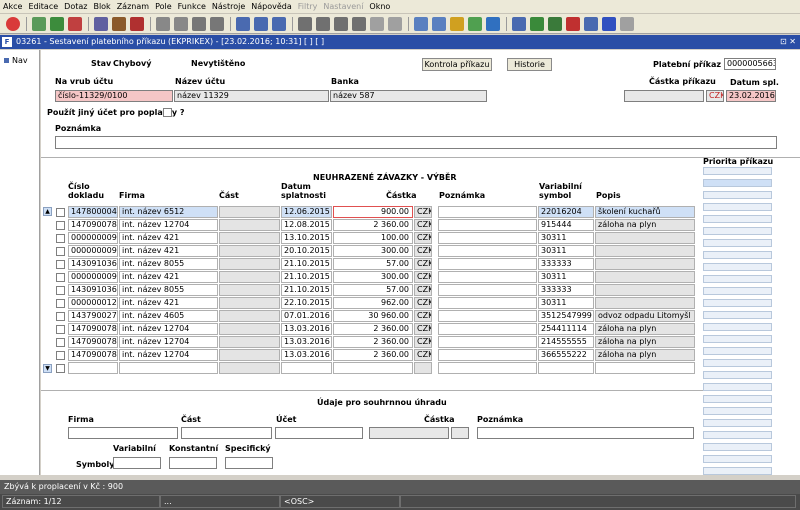 This screenshot has height=510, width=800. What do you see at coordinates (373, 212) in the screenshot?
I see `cell-castka: 900.00` at bounding box center [373, 212].